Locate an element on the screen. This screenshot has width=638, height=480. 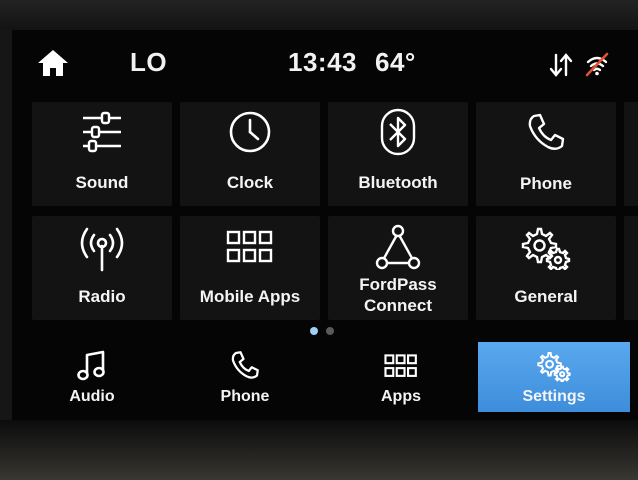
nav-settings: Settings is located at coordinates (554, 377).